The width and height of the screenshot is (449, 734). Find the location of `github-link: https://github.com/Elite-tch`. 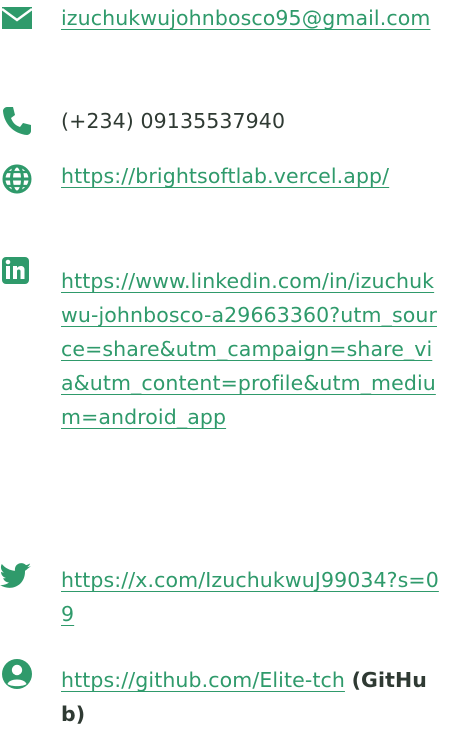

github-link: https://github.com/Elite-tch is located at coordinates (203, 680).